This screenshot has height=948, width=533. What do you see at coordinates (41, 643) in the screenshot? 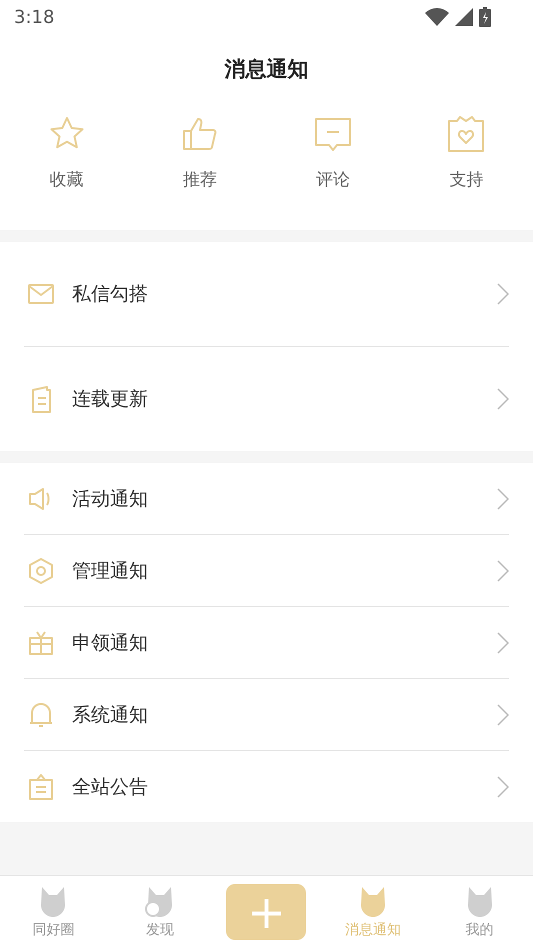
I see `gift-icon` at bounding box center [41, 643].